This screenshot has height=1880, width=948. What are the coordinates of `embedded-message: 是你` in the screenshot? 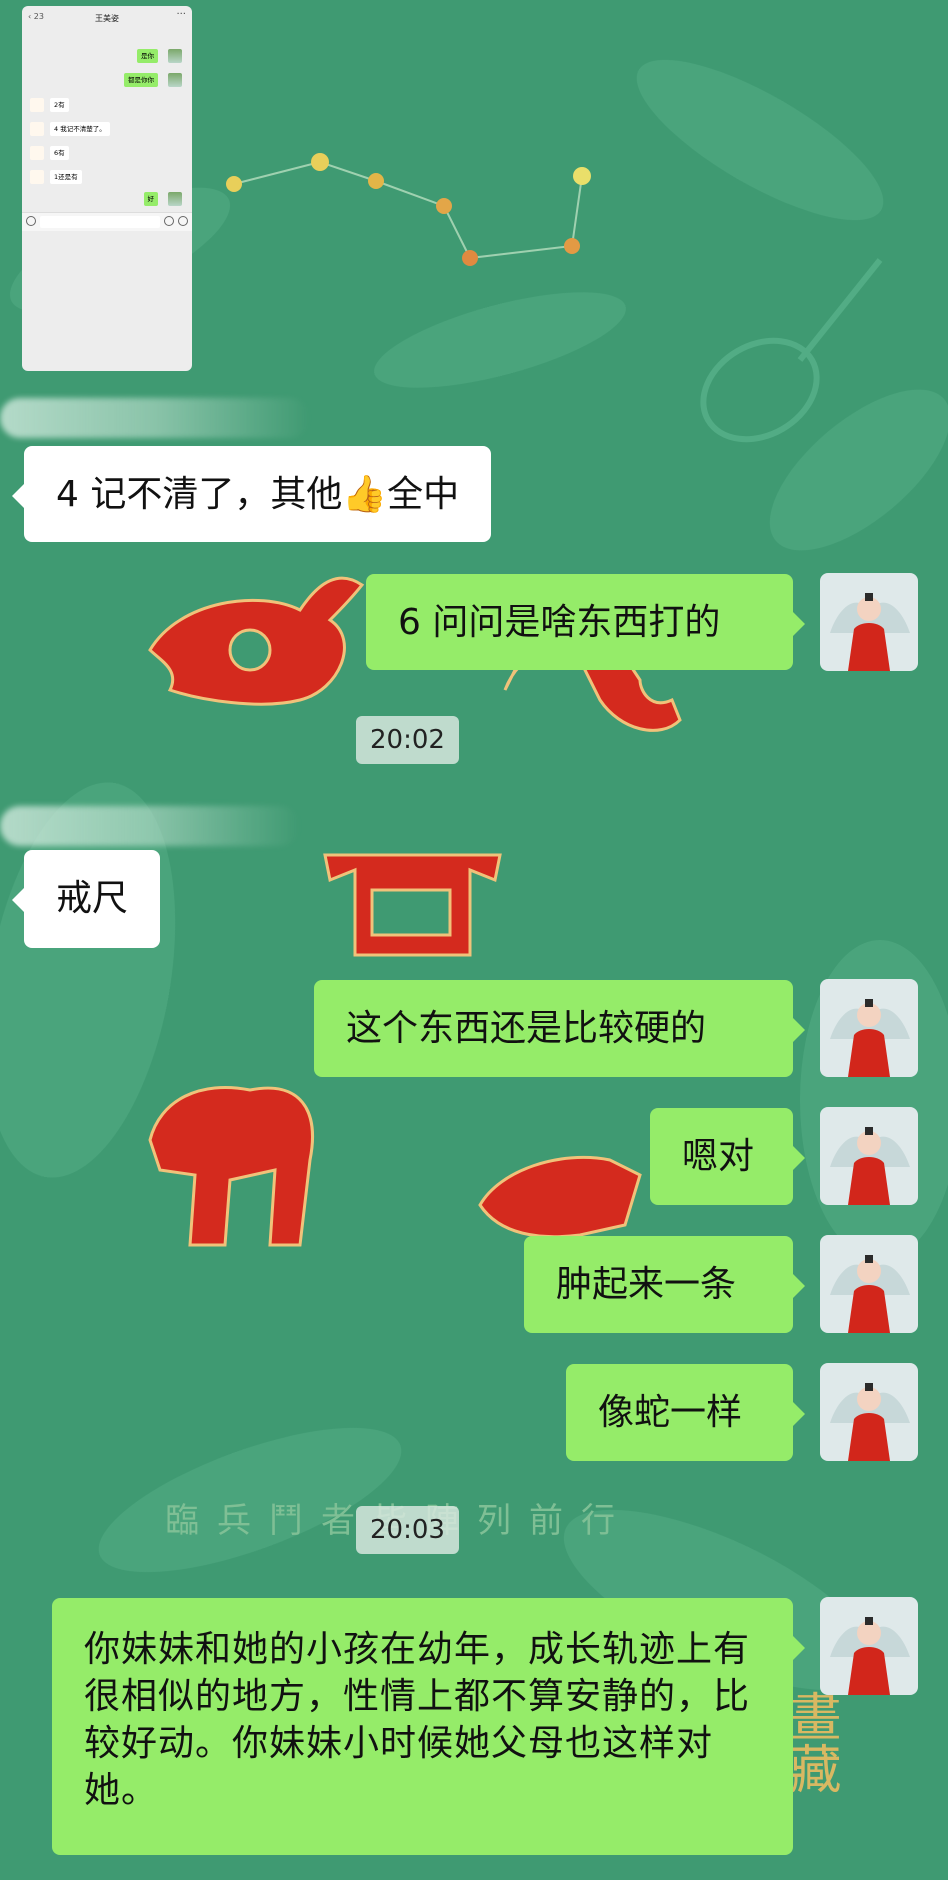 It's located at (147, 56).